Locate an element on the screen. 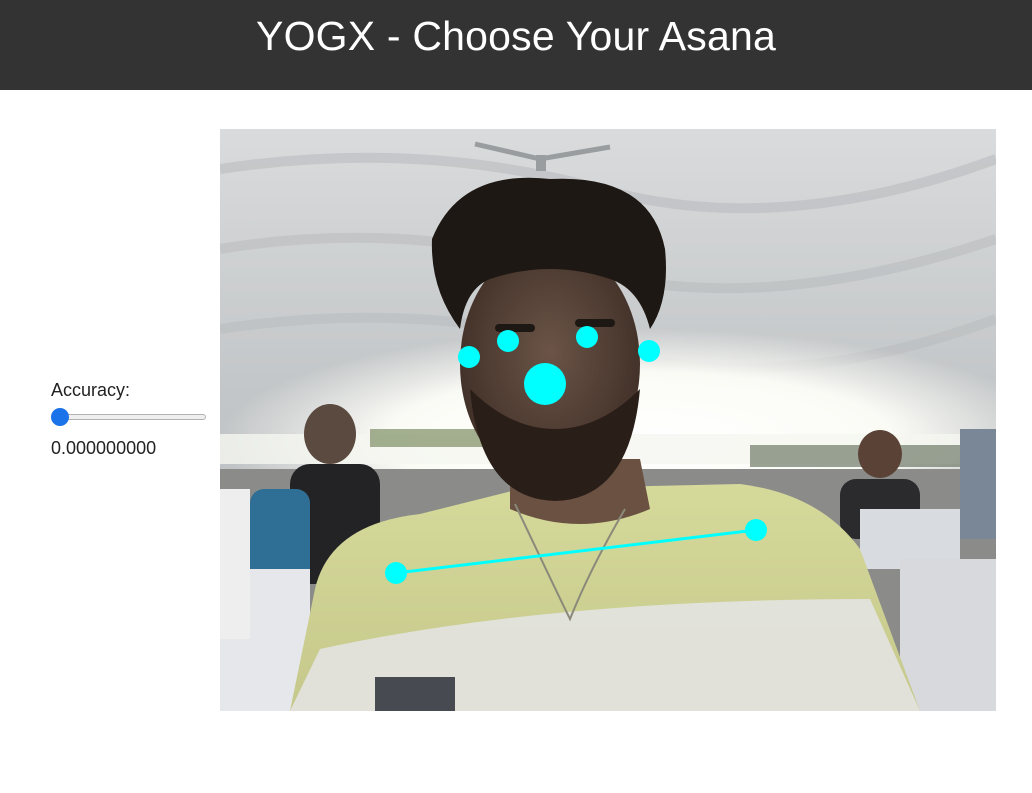 The height and width of the screenshot is (793, 1032). keypoint-right-shoulder is located at coordinates (396, 573).